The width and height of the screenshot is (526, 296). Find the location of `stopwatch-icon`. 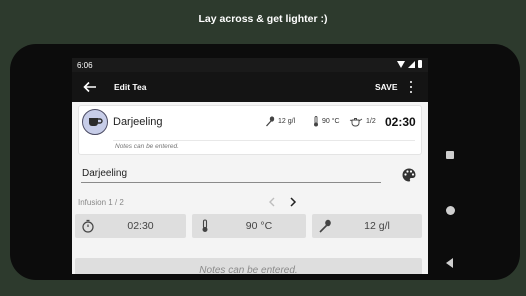

stopwatch-icon is located at coordinates (88, 226).